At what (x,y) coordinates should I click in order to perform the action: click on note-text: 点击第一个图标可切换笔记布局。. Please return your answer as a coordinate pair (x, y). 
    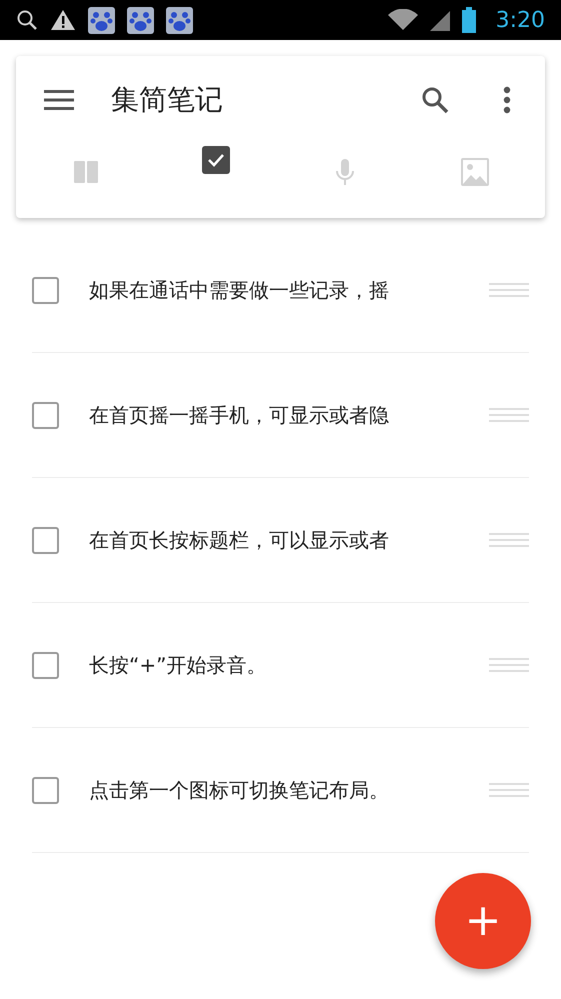
    Looking at the image, I should click on (239, 790).